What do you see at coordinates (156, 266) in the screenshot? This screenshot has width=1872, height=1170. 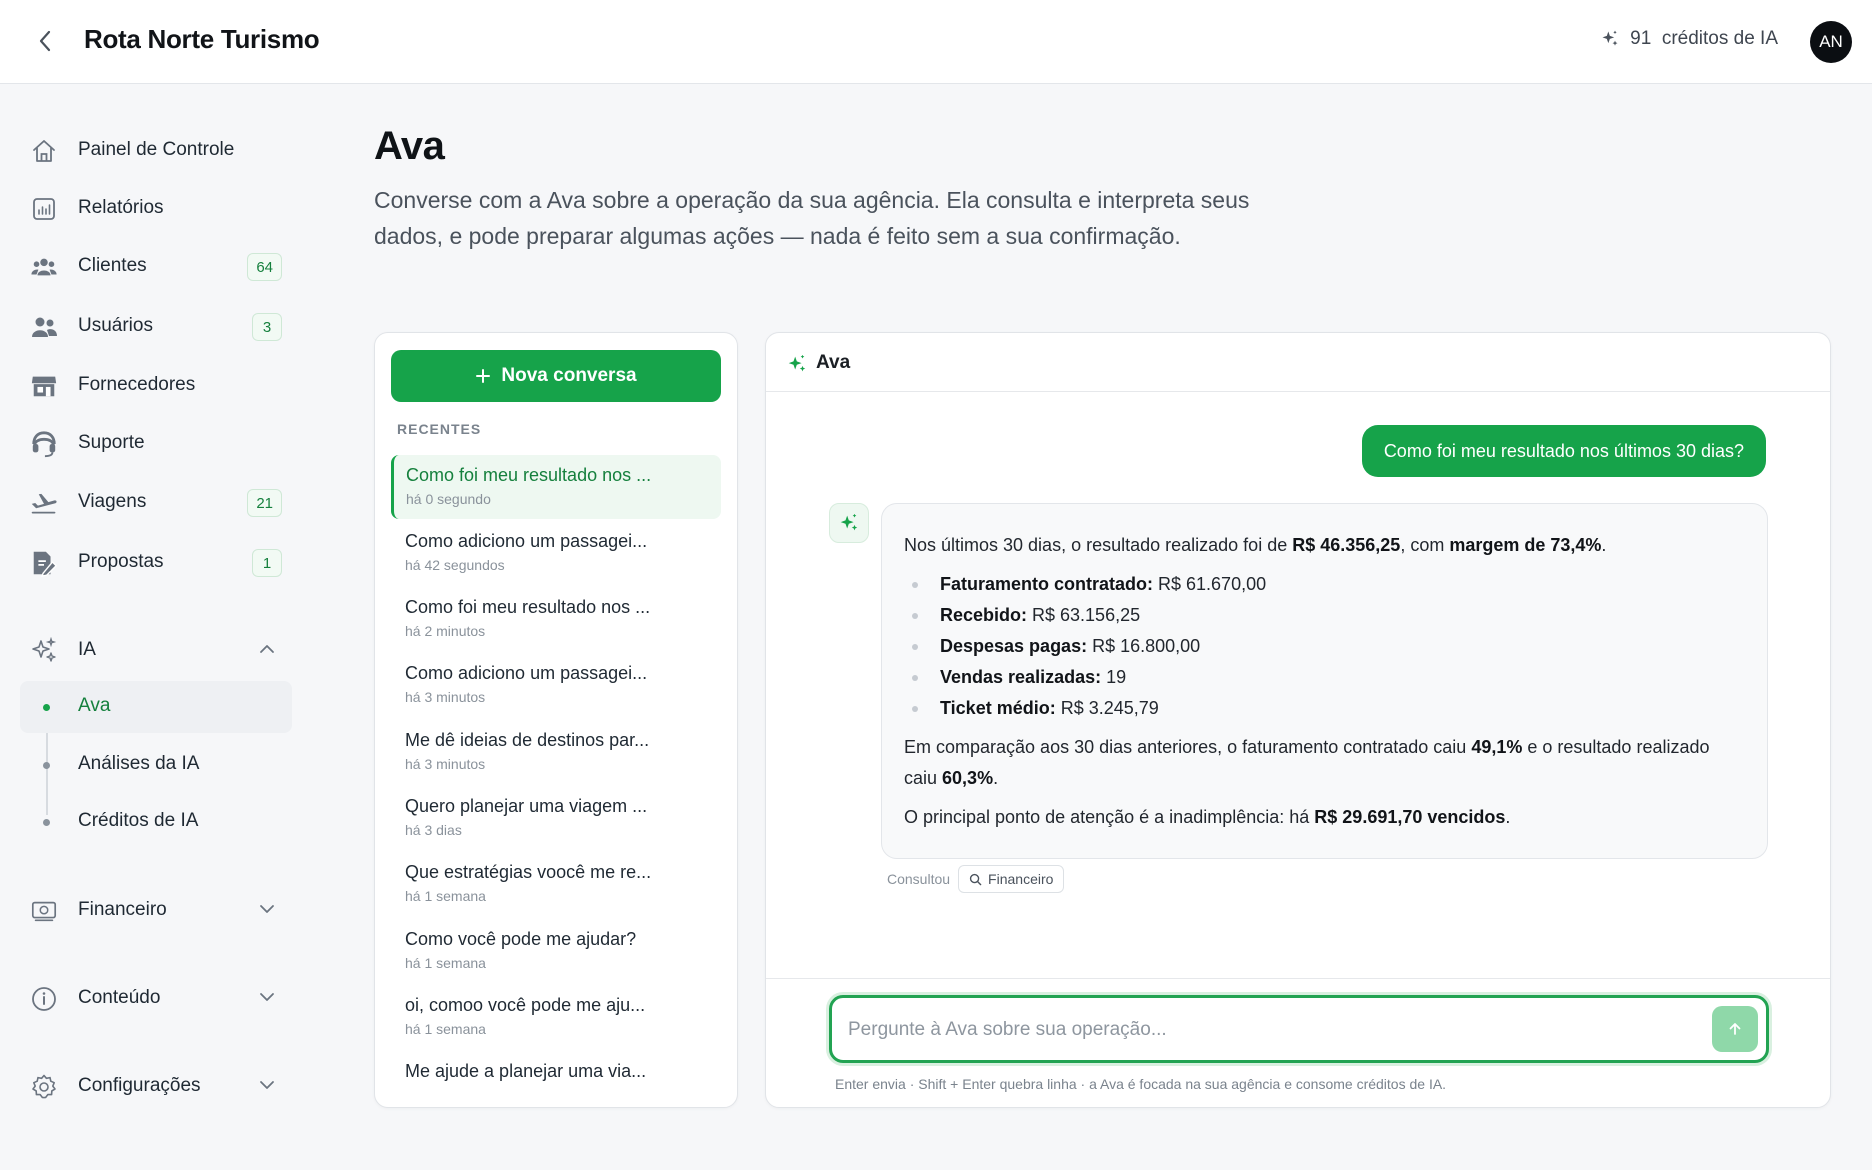 I see `sidebar-item-clients: Clientes 64` at bounding box center [156, 266].